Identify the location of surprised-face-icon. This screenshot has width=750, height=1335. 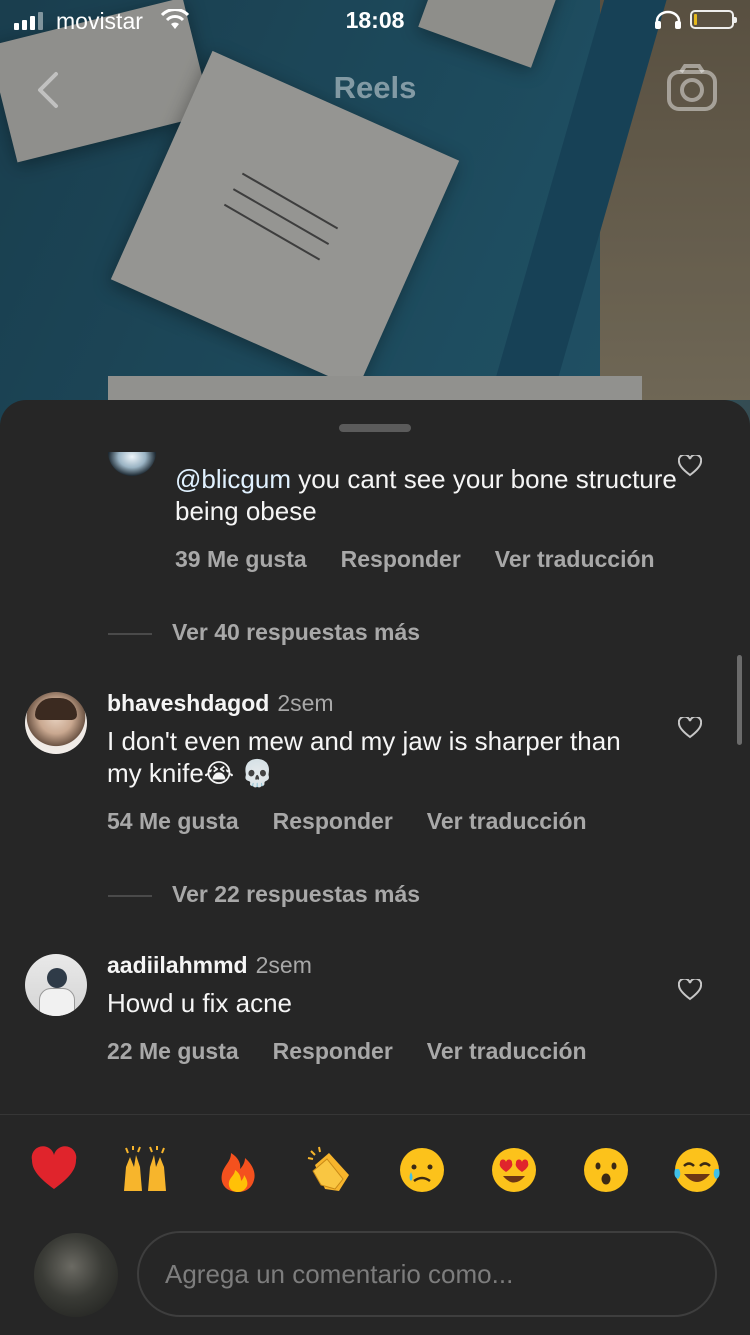
(606, 1170).